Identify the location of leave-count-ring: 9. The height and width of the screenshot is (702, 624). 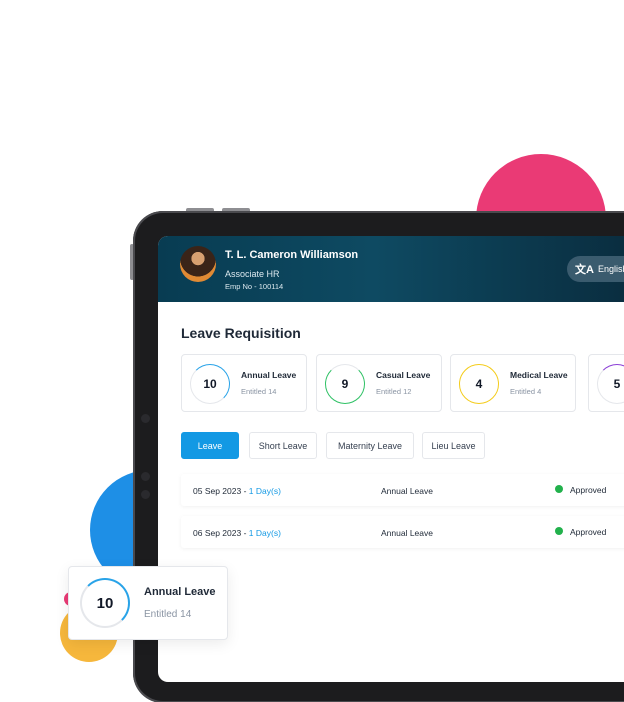
(345, 384).